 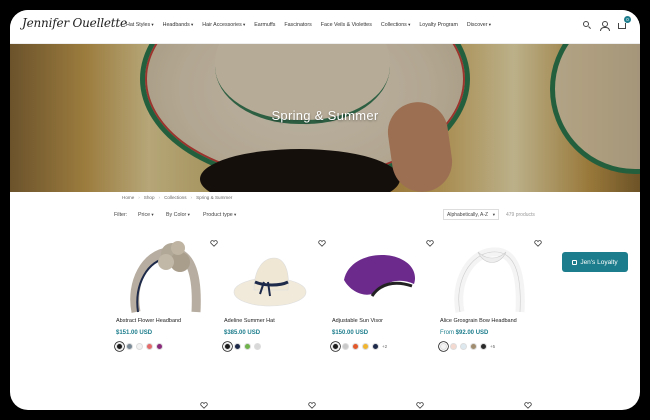 What do you see at coordinates (599, 262) in the screenshot?
I see `loyalty-button-label: Jen's Loyalty` at bounding box center [599, 262].